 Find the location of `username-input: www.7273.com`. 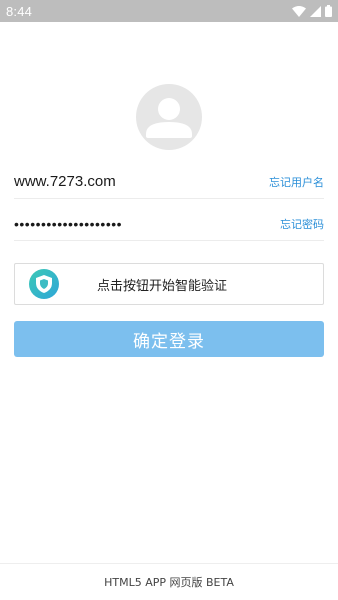

username-input: www.7273.com is located at coordinates (65, 181).